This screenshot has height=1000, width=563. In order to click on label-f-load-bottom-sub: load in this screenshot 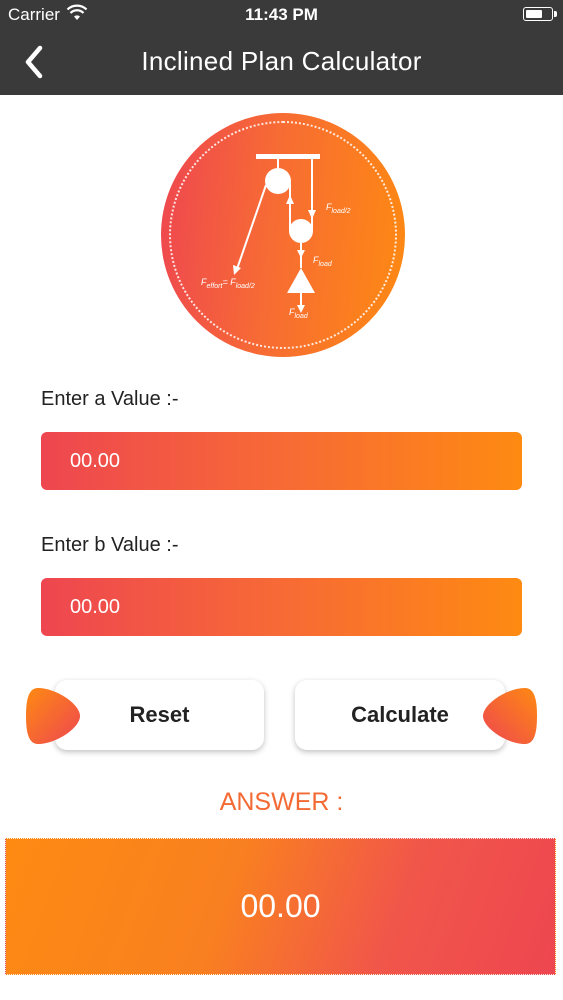, I will do `click(302, 316)`.